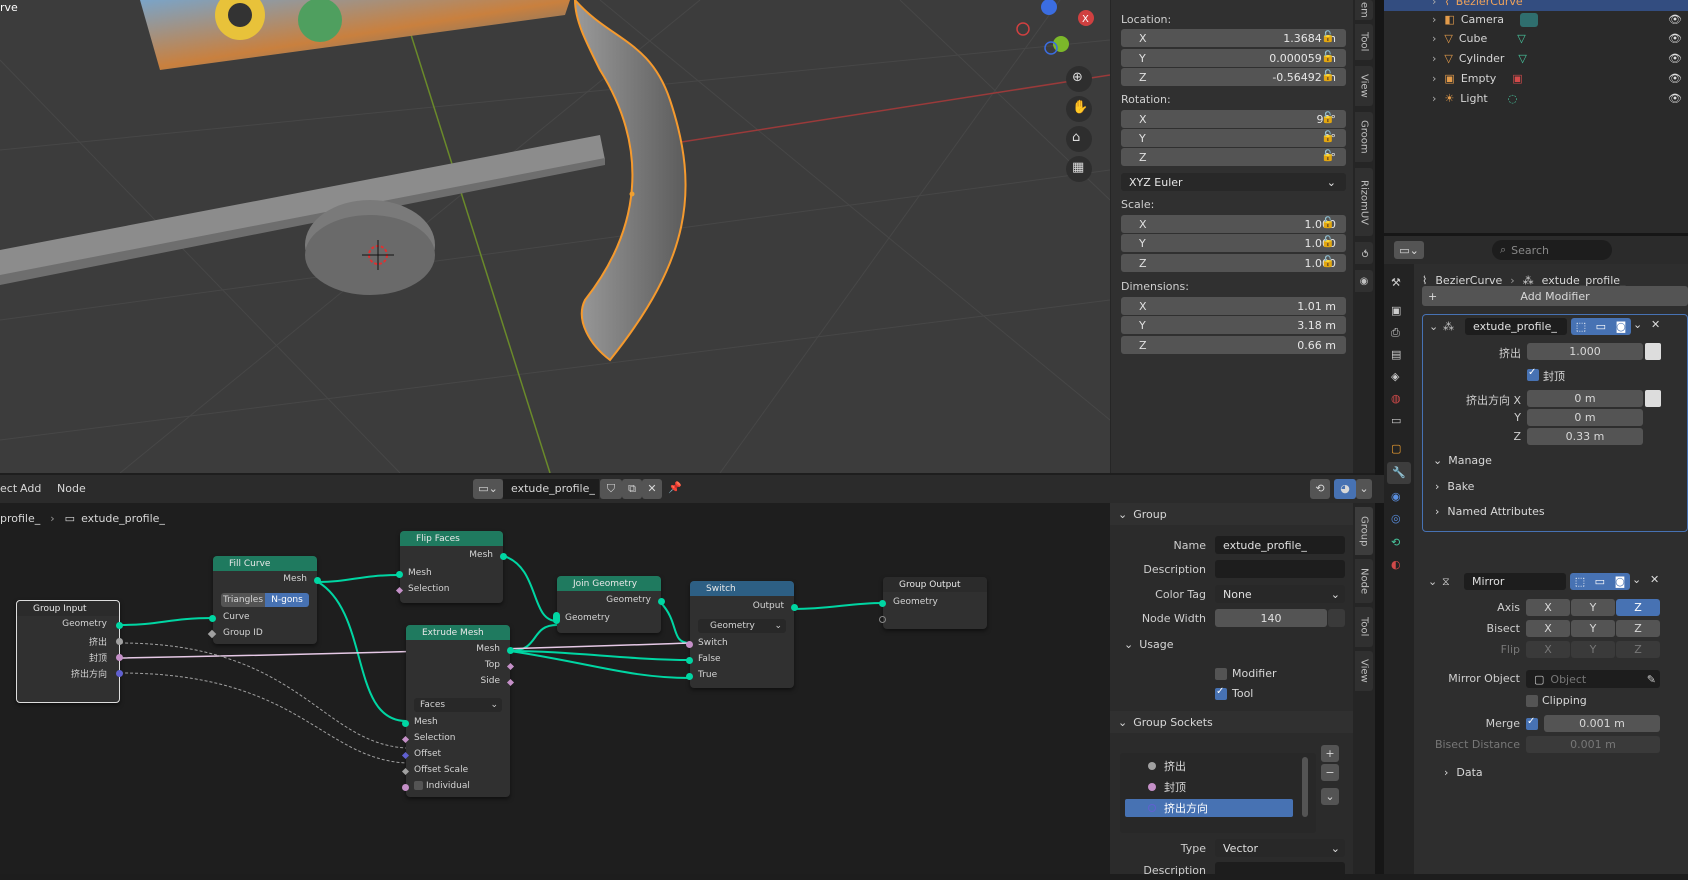 This screenshot has height=880, width=1688. Describe the element at coordinates (1548, 628) in the screenshot. I see `bisect-x-toggle: X` at that location.